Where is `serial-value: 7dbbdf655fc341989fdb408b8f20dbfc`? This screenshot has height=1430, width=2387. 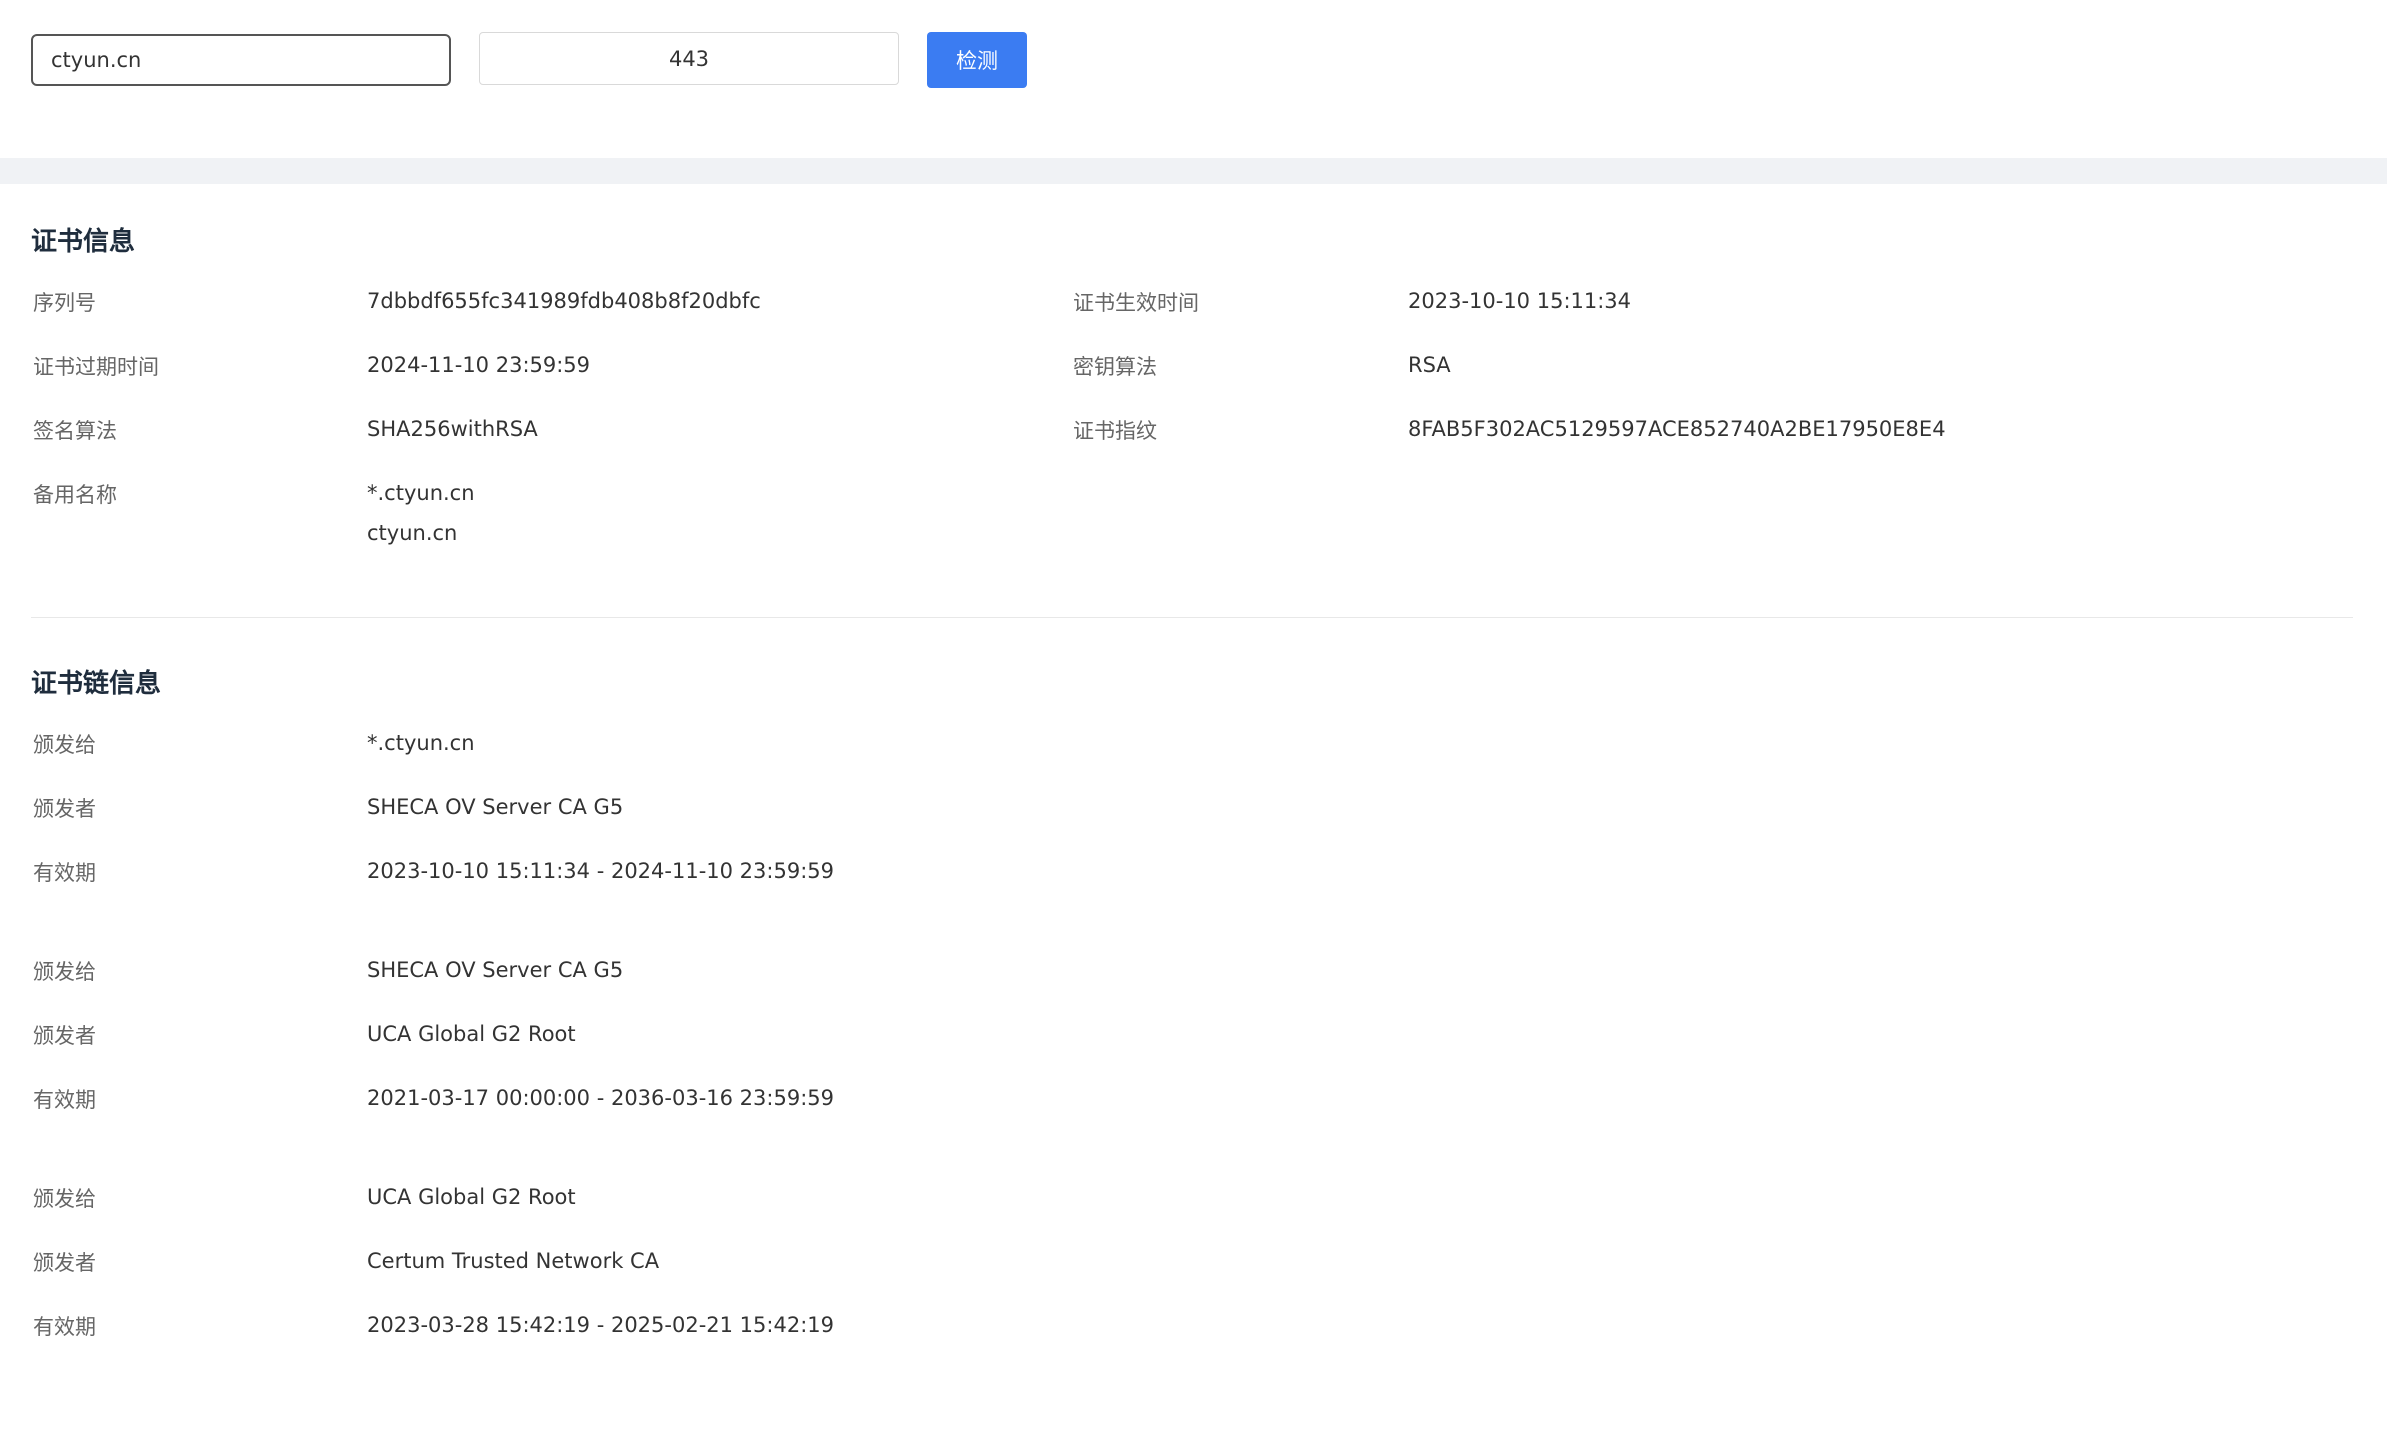
serial-value: 7dbbdf655fc341989fdb408b8f20dbfc is located at coordinates (564, 301).